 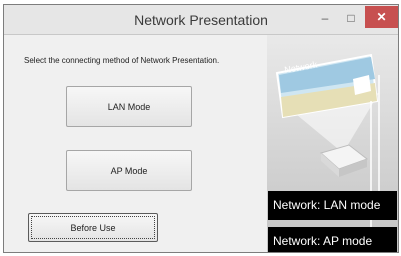 What do you see at coordinates (201, 20) in the screenshot?
I see `title-bar: Network Presentation – □ ✕` at bounding box center [201, 20].